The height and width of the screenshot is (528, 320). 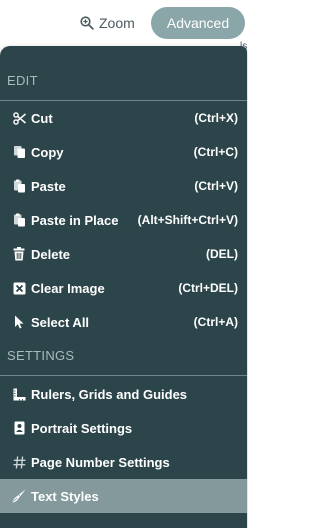 I want to click on settings-divider, so click(x=123, y=375).